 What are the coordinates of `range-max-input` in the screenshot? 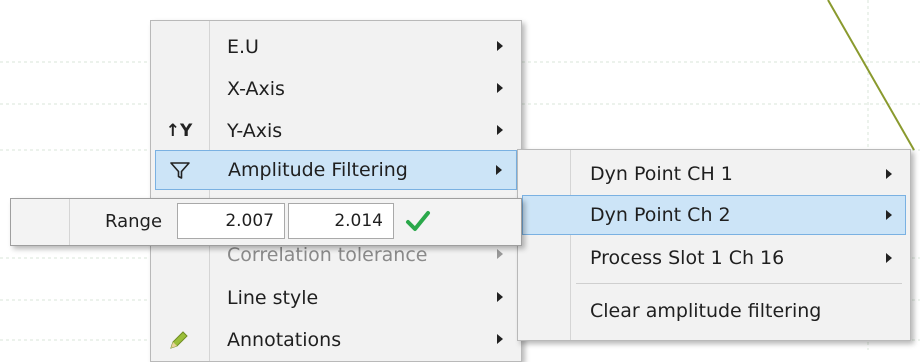 It's located at (341, 221).